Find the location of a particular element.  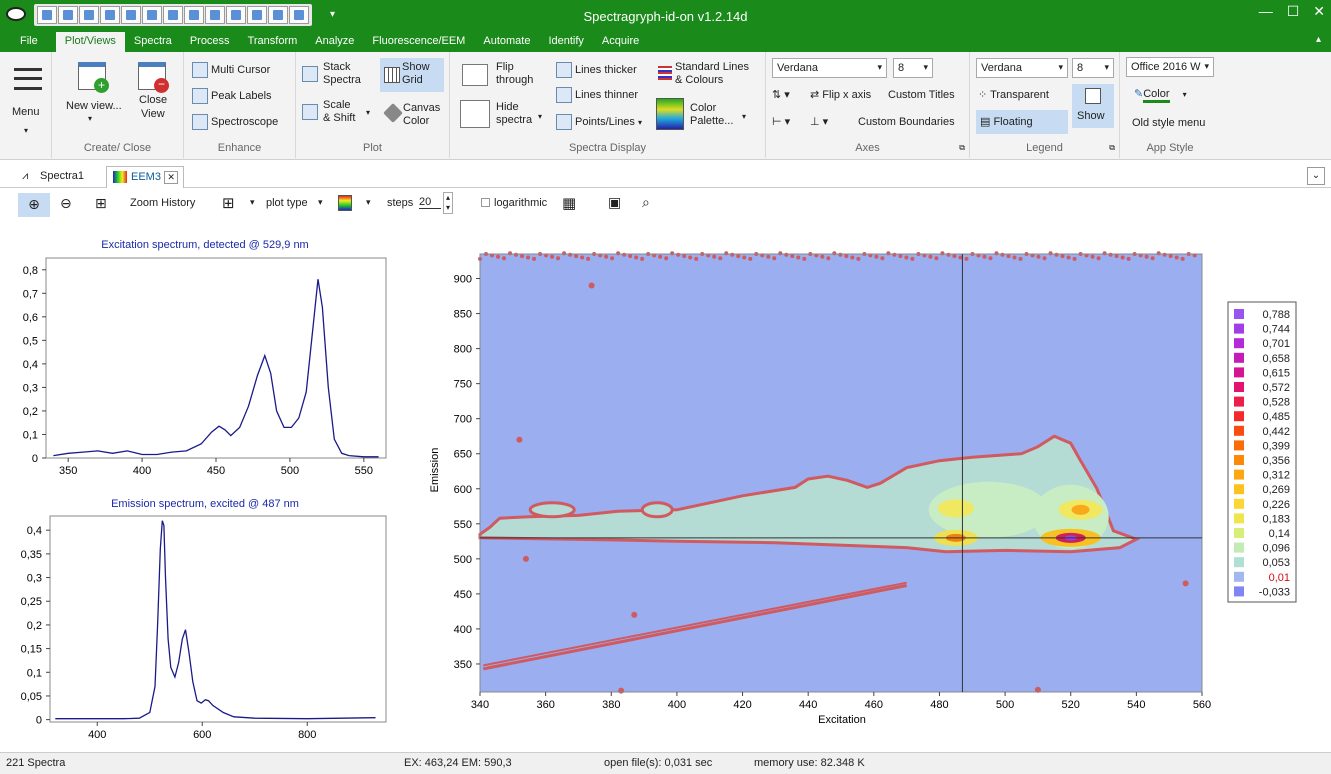

menu-spectra: Spectra is located at coordinates (153, 42).